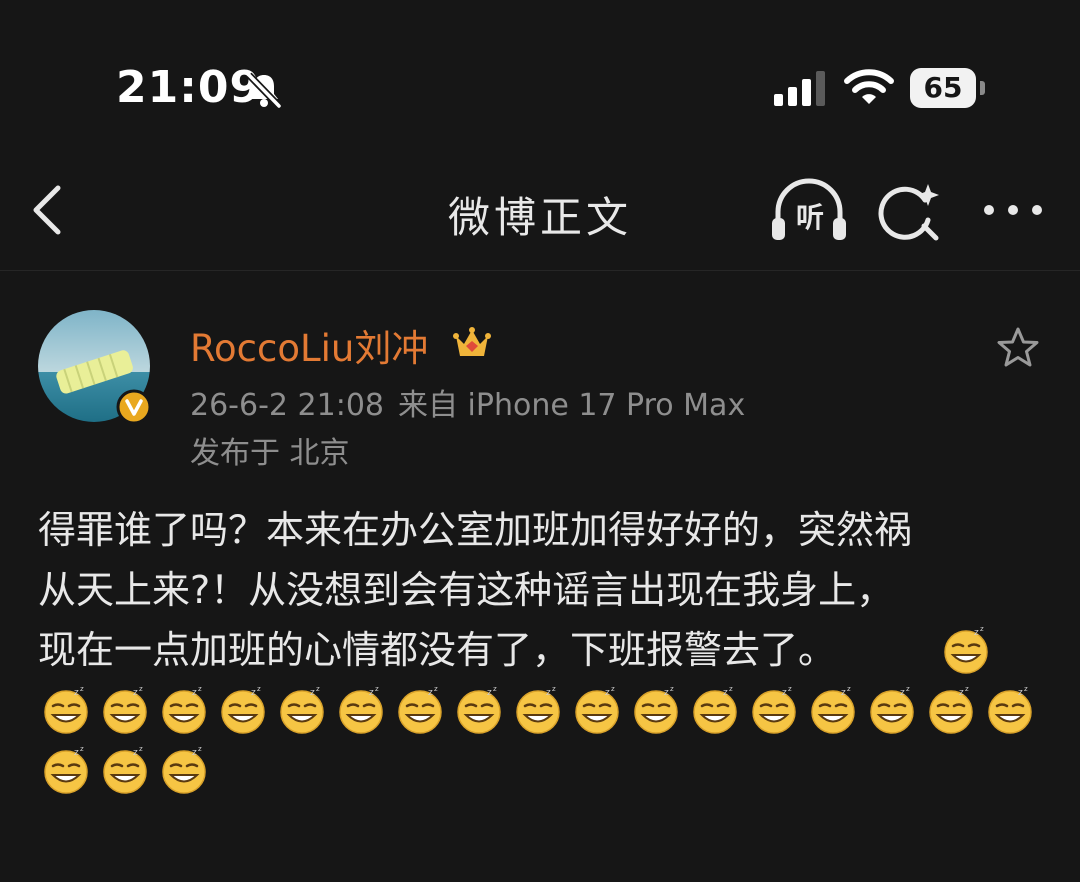  What do you see at coordinates (134, 407) in the screenshot?
I see `verified-badge-icon` at bounding box center [134, 407].